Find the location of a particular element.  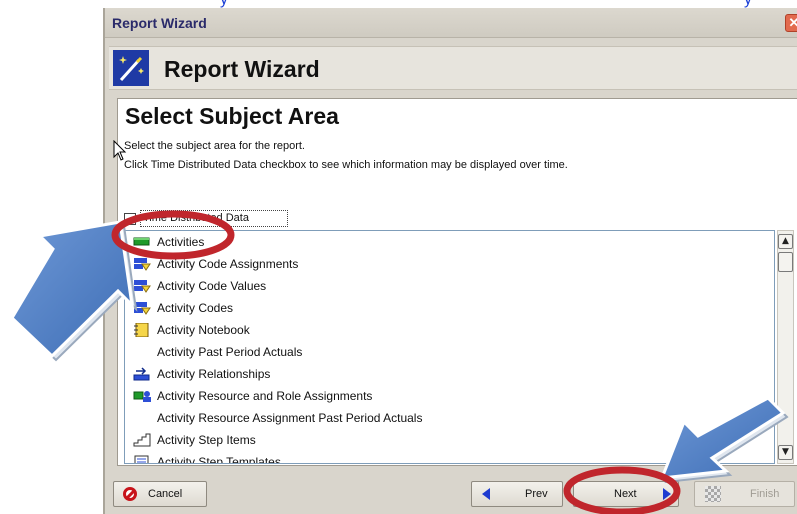

list-item: Activity Notebook is located at coordinates (440, 330).